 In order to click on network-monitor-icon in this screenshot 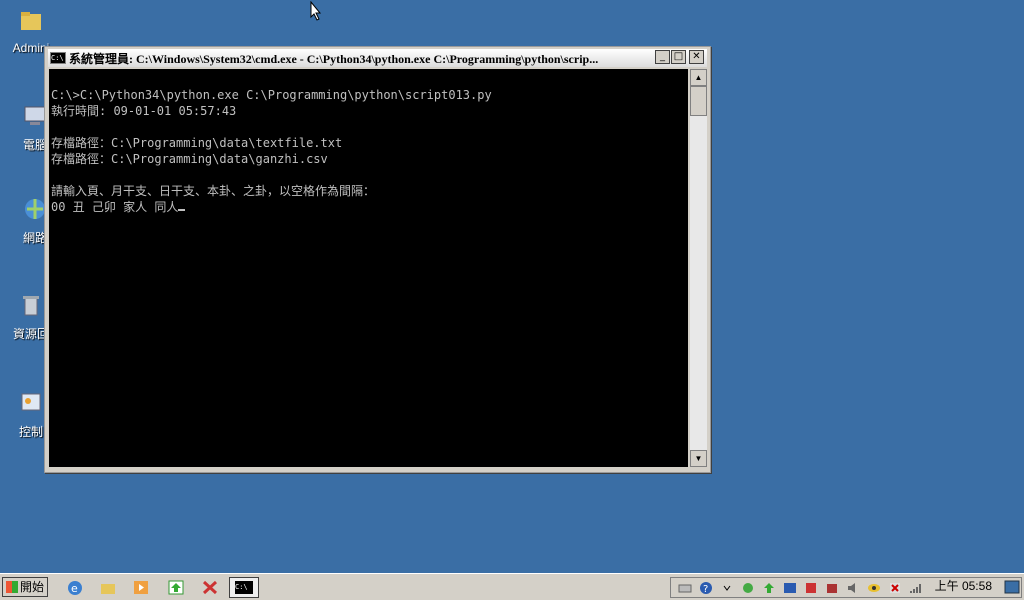, I will do `click(790, 588)`.